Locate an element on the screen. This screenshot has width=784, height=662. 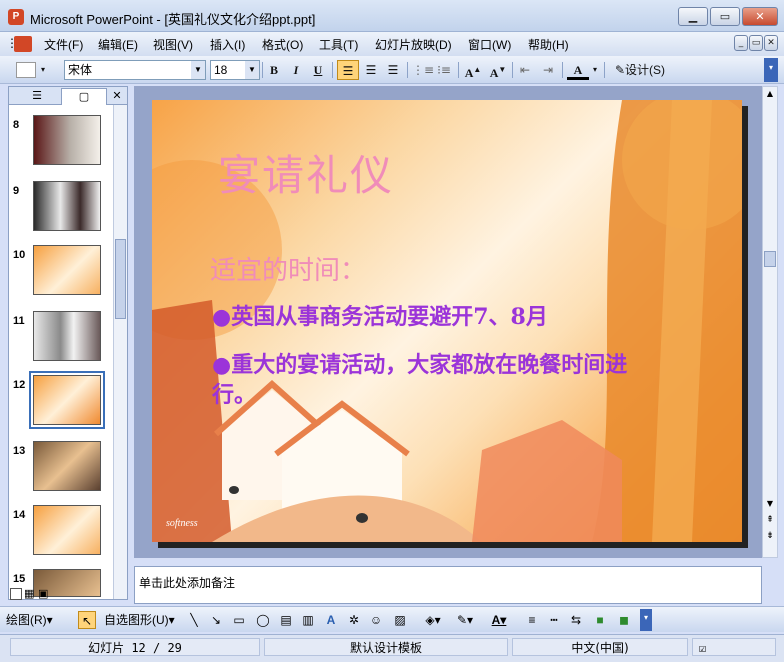
increase-indent-icon: ⇥ is located at coordinates (548, 70).